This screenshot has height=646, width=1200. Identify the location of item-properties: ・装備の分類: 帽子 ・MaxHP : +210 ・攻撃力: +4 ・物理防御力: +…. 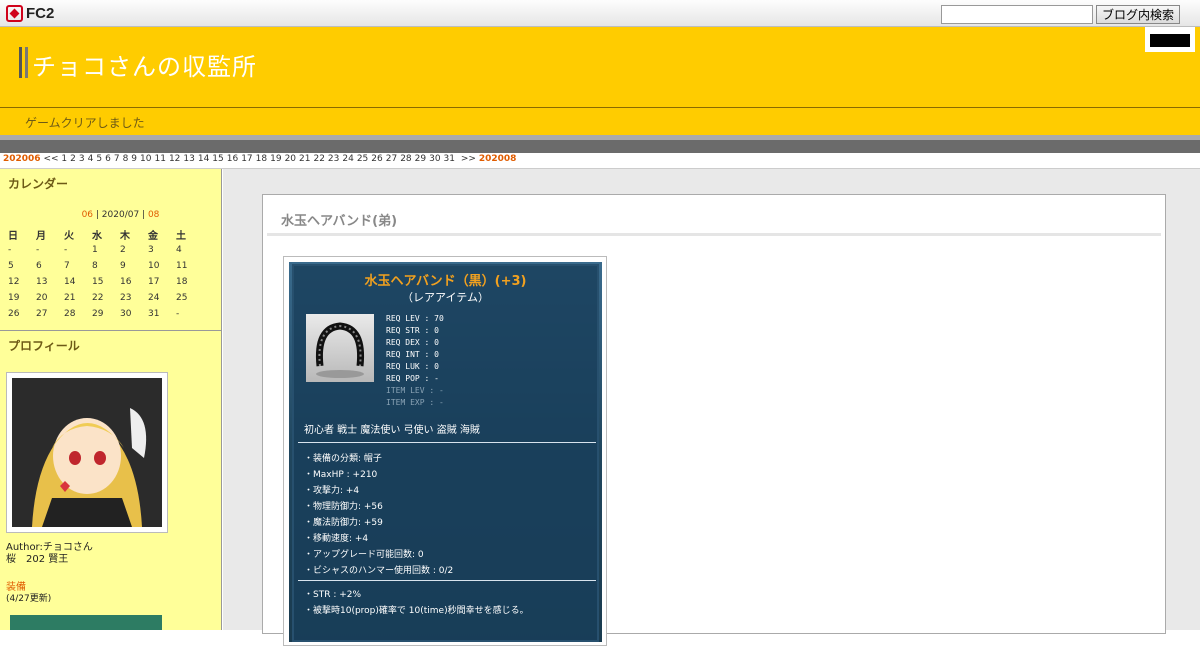
(378, 515).